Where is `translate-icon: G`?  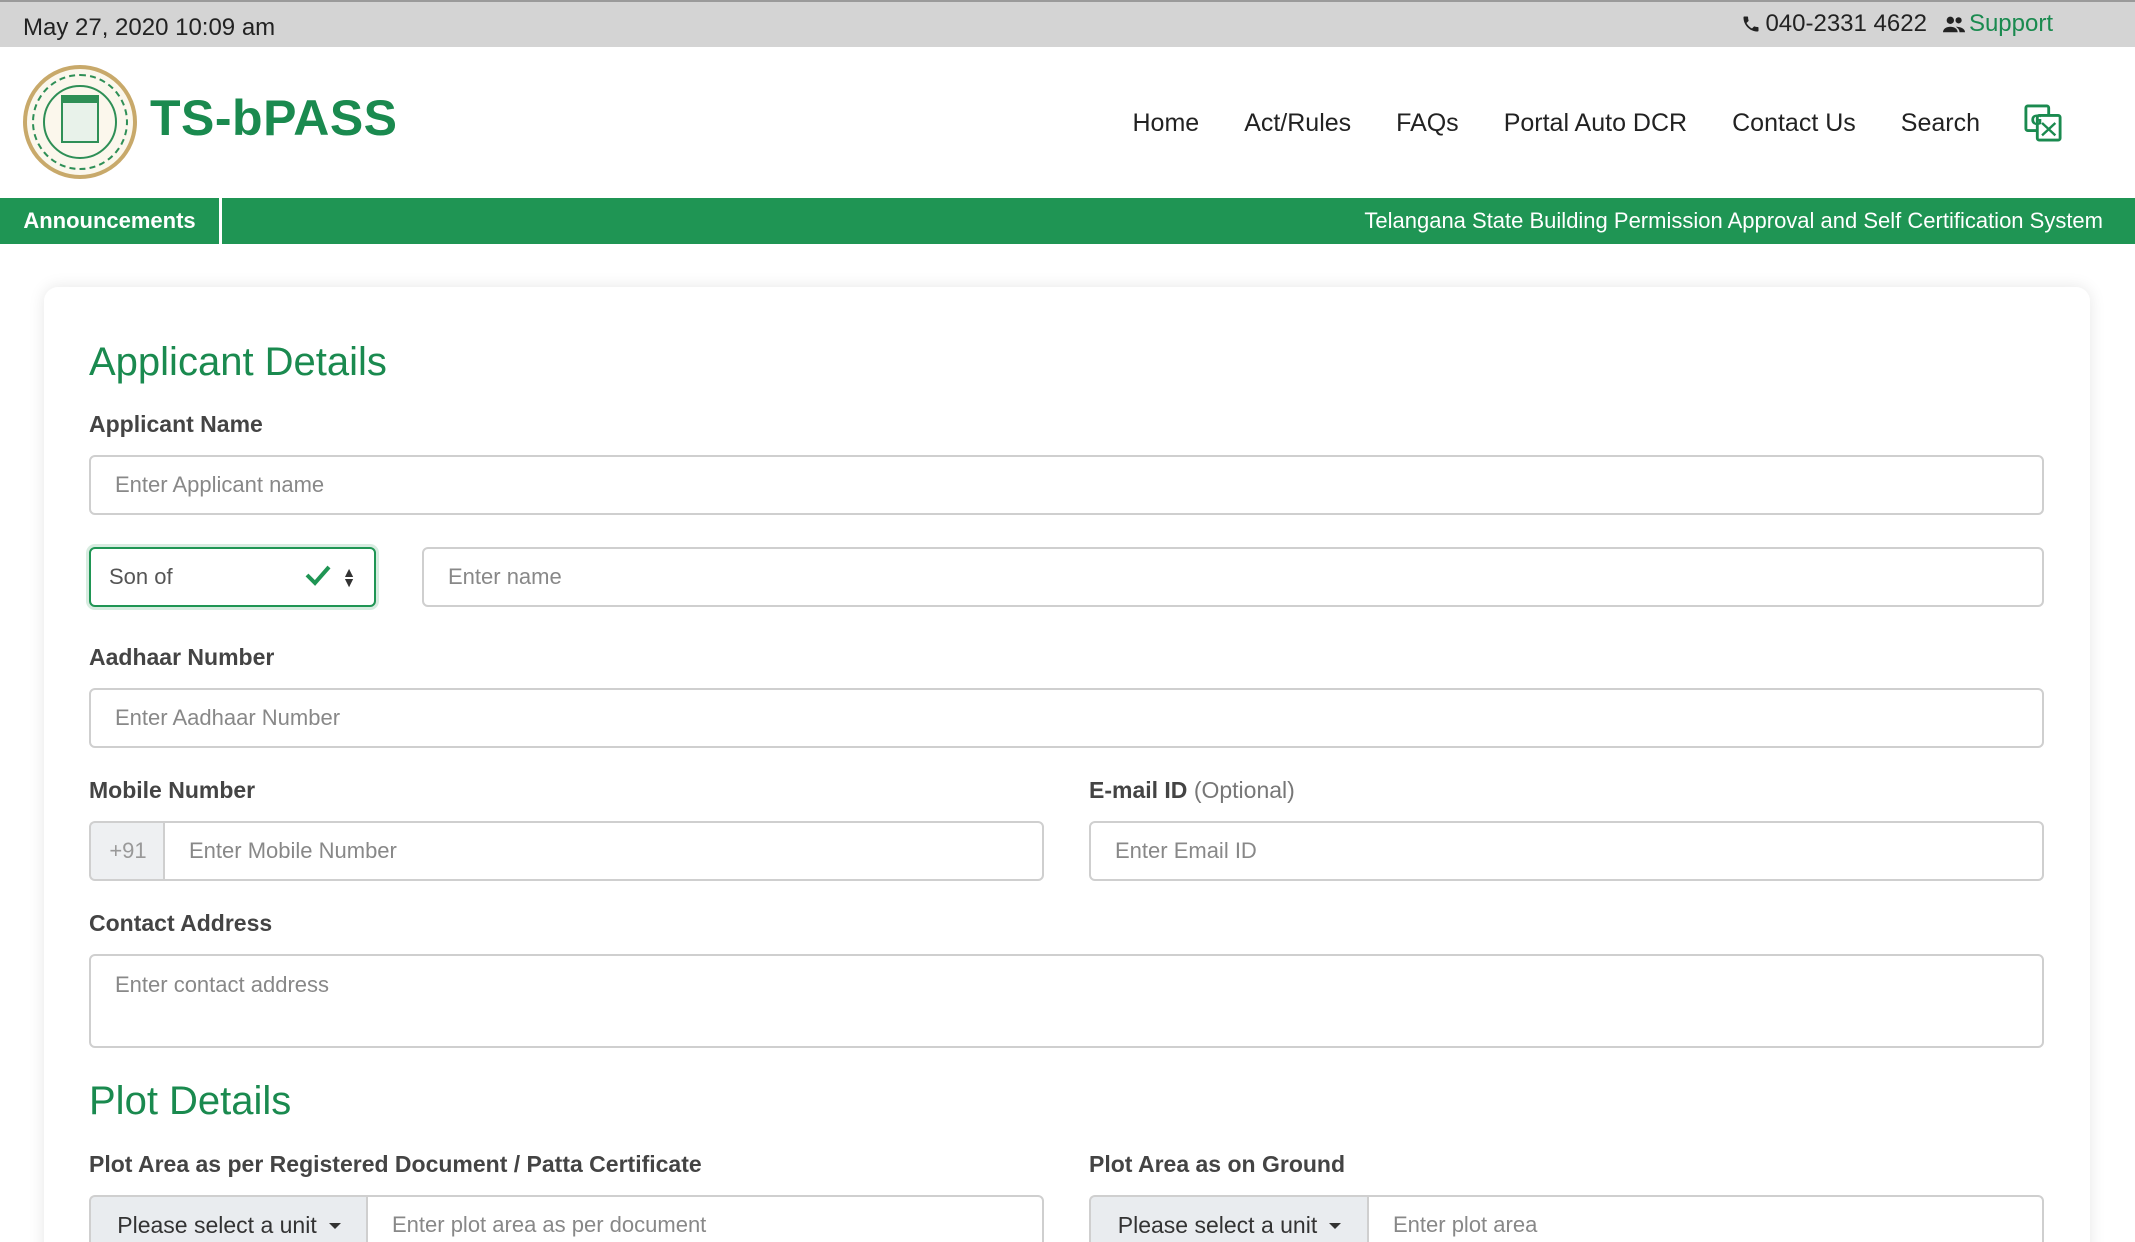 translate-icon: G is located at coordinates (2043, 123).